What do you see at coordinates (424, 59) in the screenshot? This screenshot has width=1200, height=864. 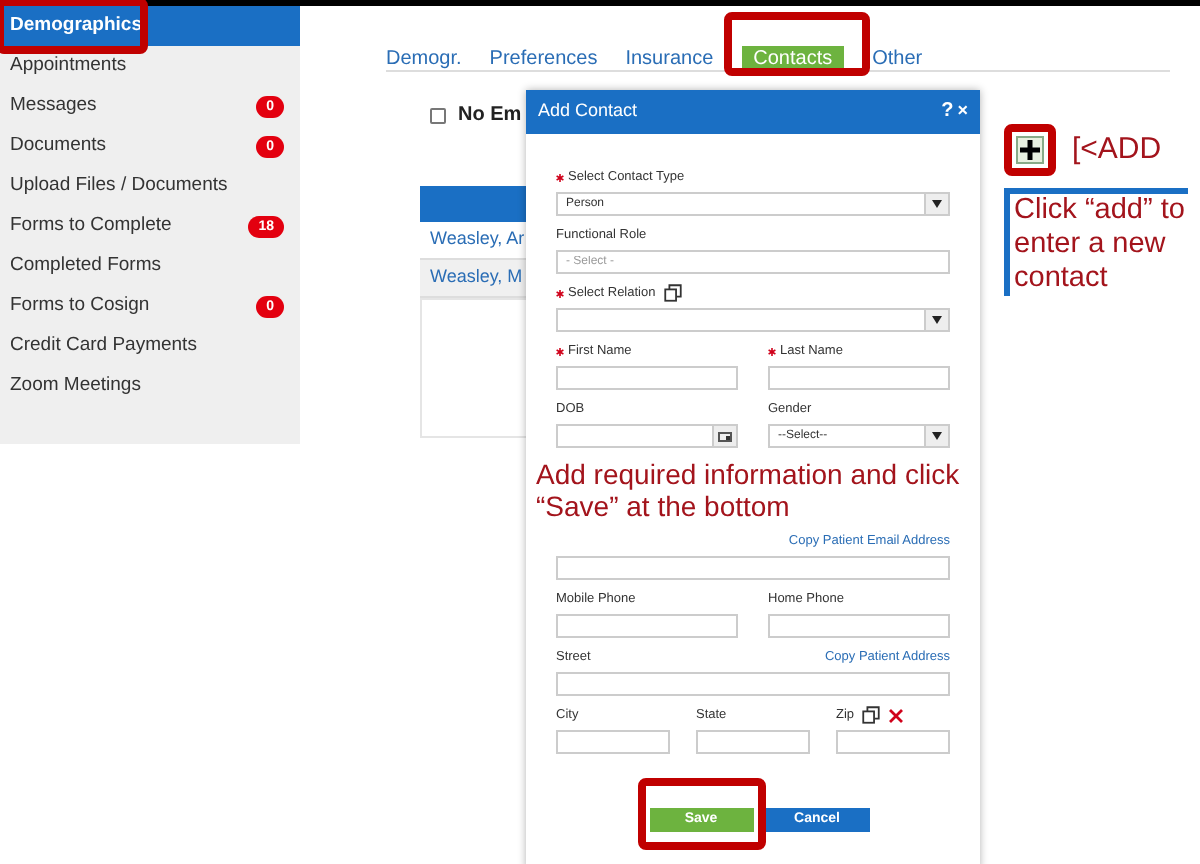 I see `tab: Demogr.` at bounding box center [424, 59].